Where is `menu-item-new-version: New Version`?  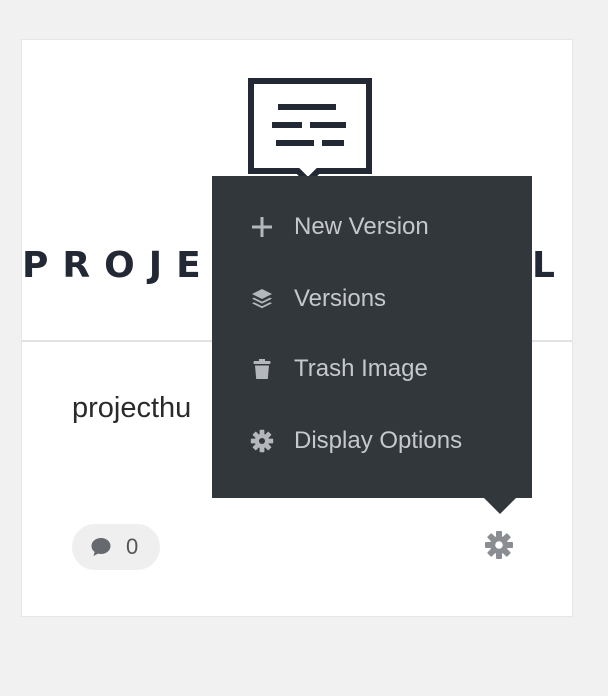
menu-item-new-version: New Version is located at coordinates (372, 227).